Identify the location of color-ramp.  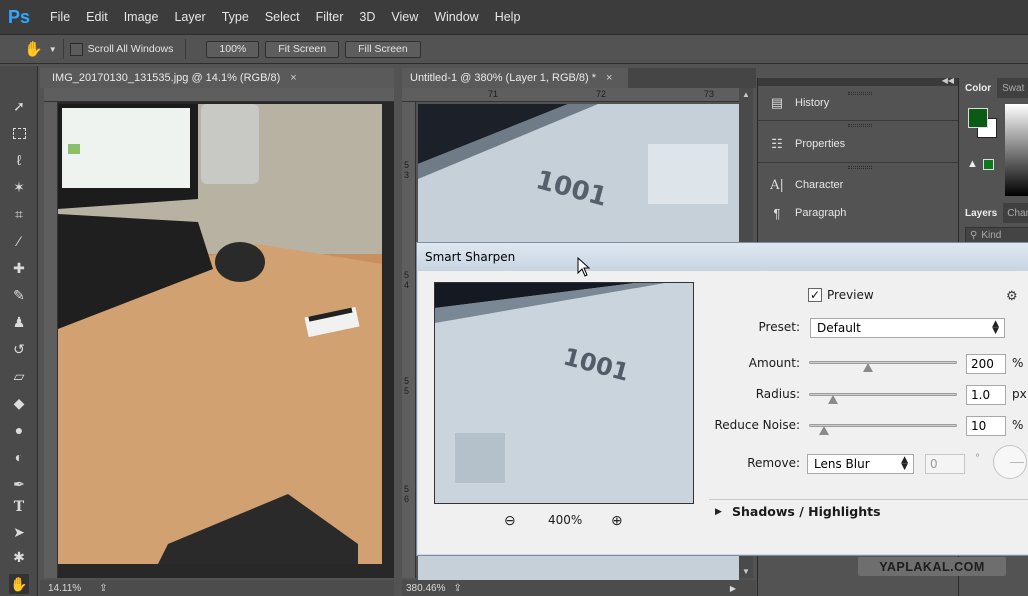
(1016, 150).